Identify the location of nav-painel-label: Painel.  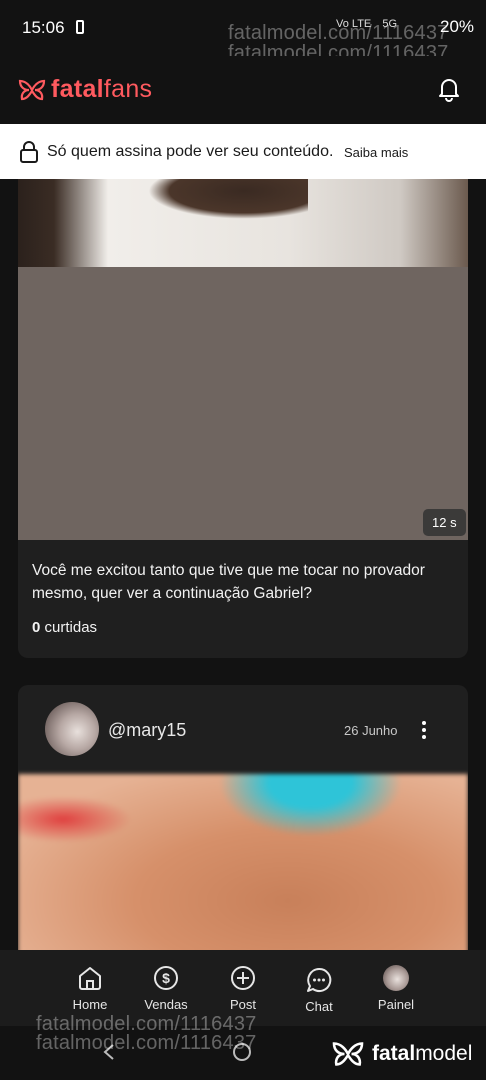
(396, 1004).